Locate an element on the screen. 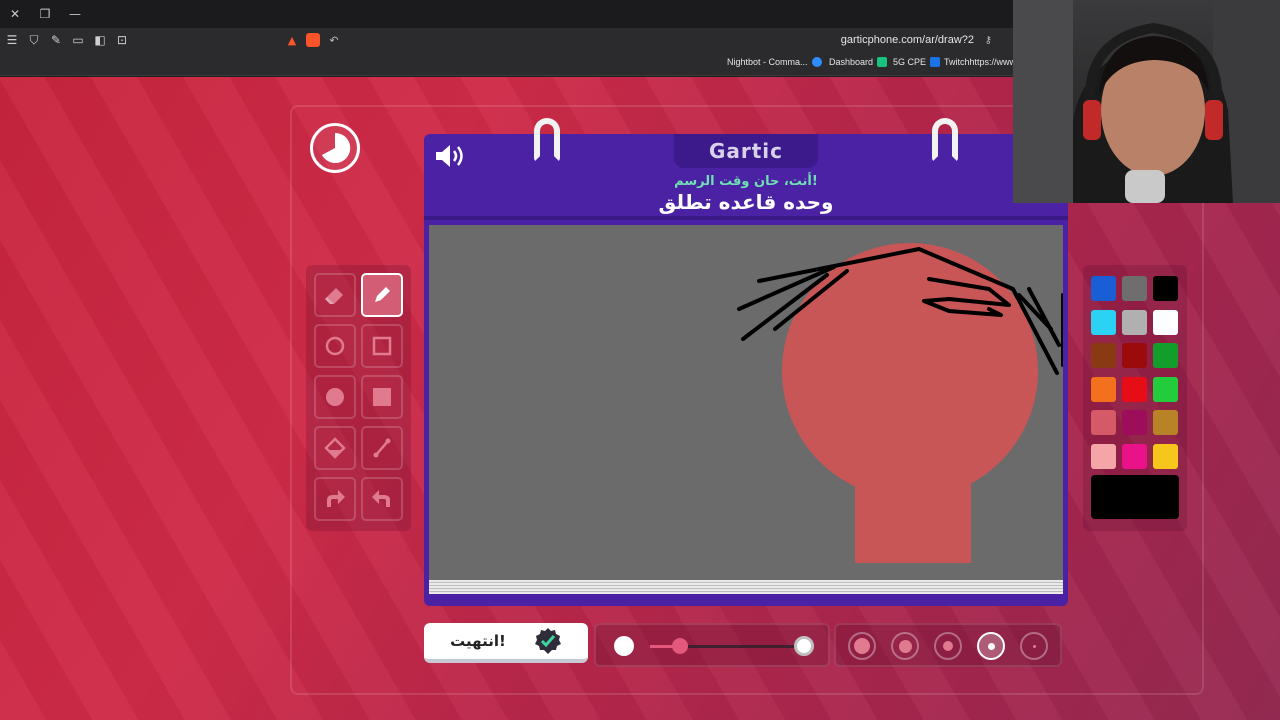 The width and height of the screenshot is (1280, 720). done-label: انتهيت! is located at coordinates (478, 641).